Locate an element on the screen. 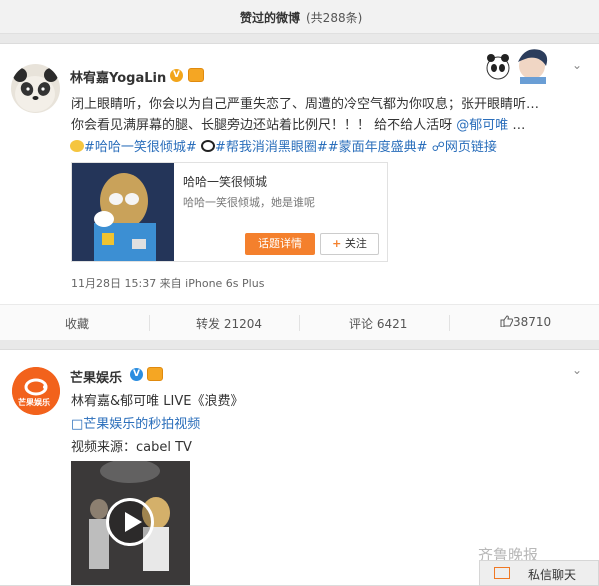 The image size is (599, 586). envelope-icon is located at coordinates (502, 573).